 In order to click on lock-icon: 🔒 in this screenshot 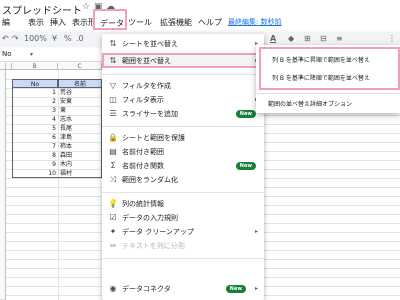, I will do `click(113, 137)`.